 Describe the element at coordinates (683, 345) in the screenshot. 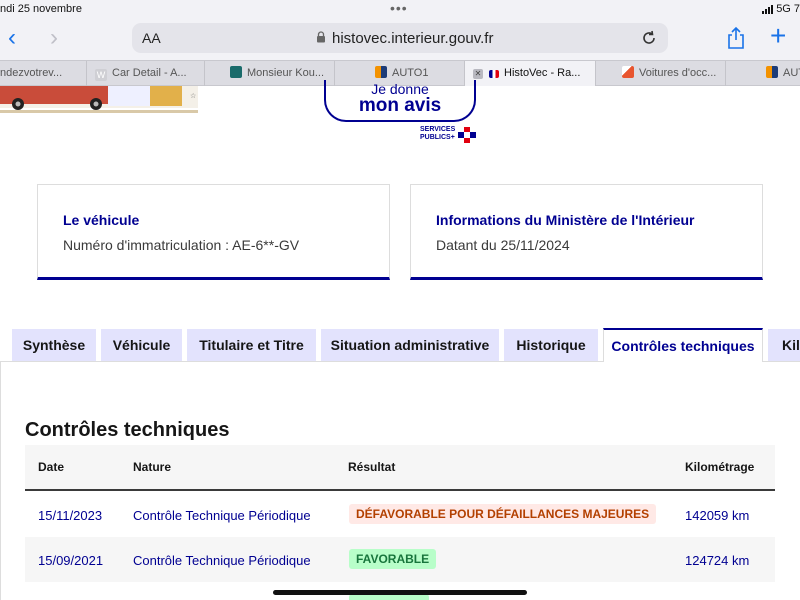

I see `tab-controles-techniques: Contrôles techniques` at that location.